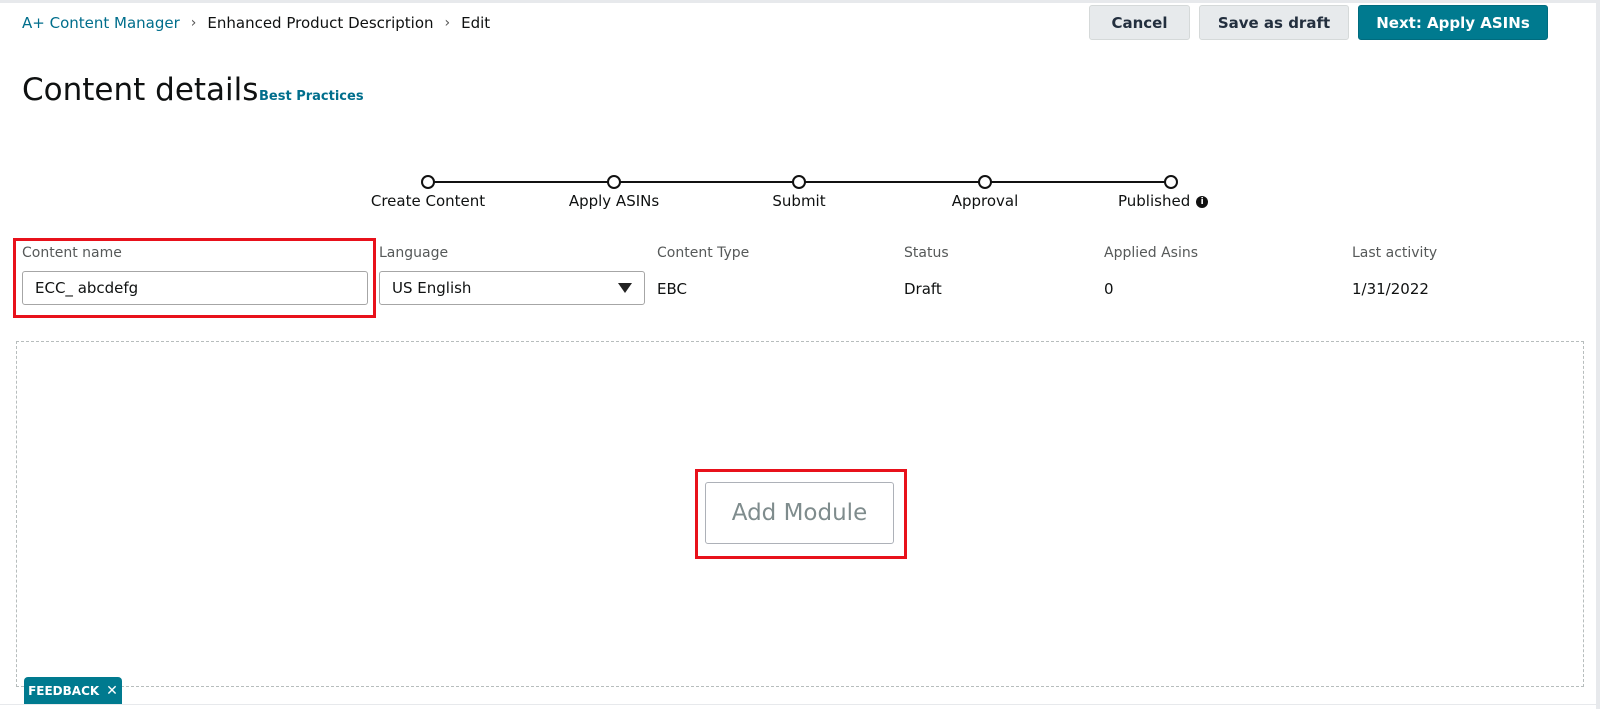  What do you see at coordinates (72, 253) in the screenshot?
I see `content-name-label: Content name` at bounding box center [72, 253].